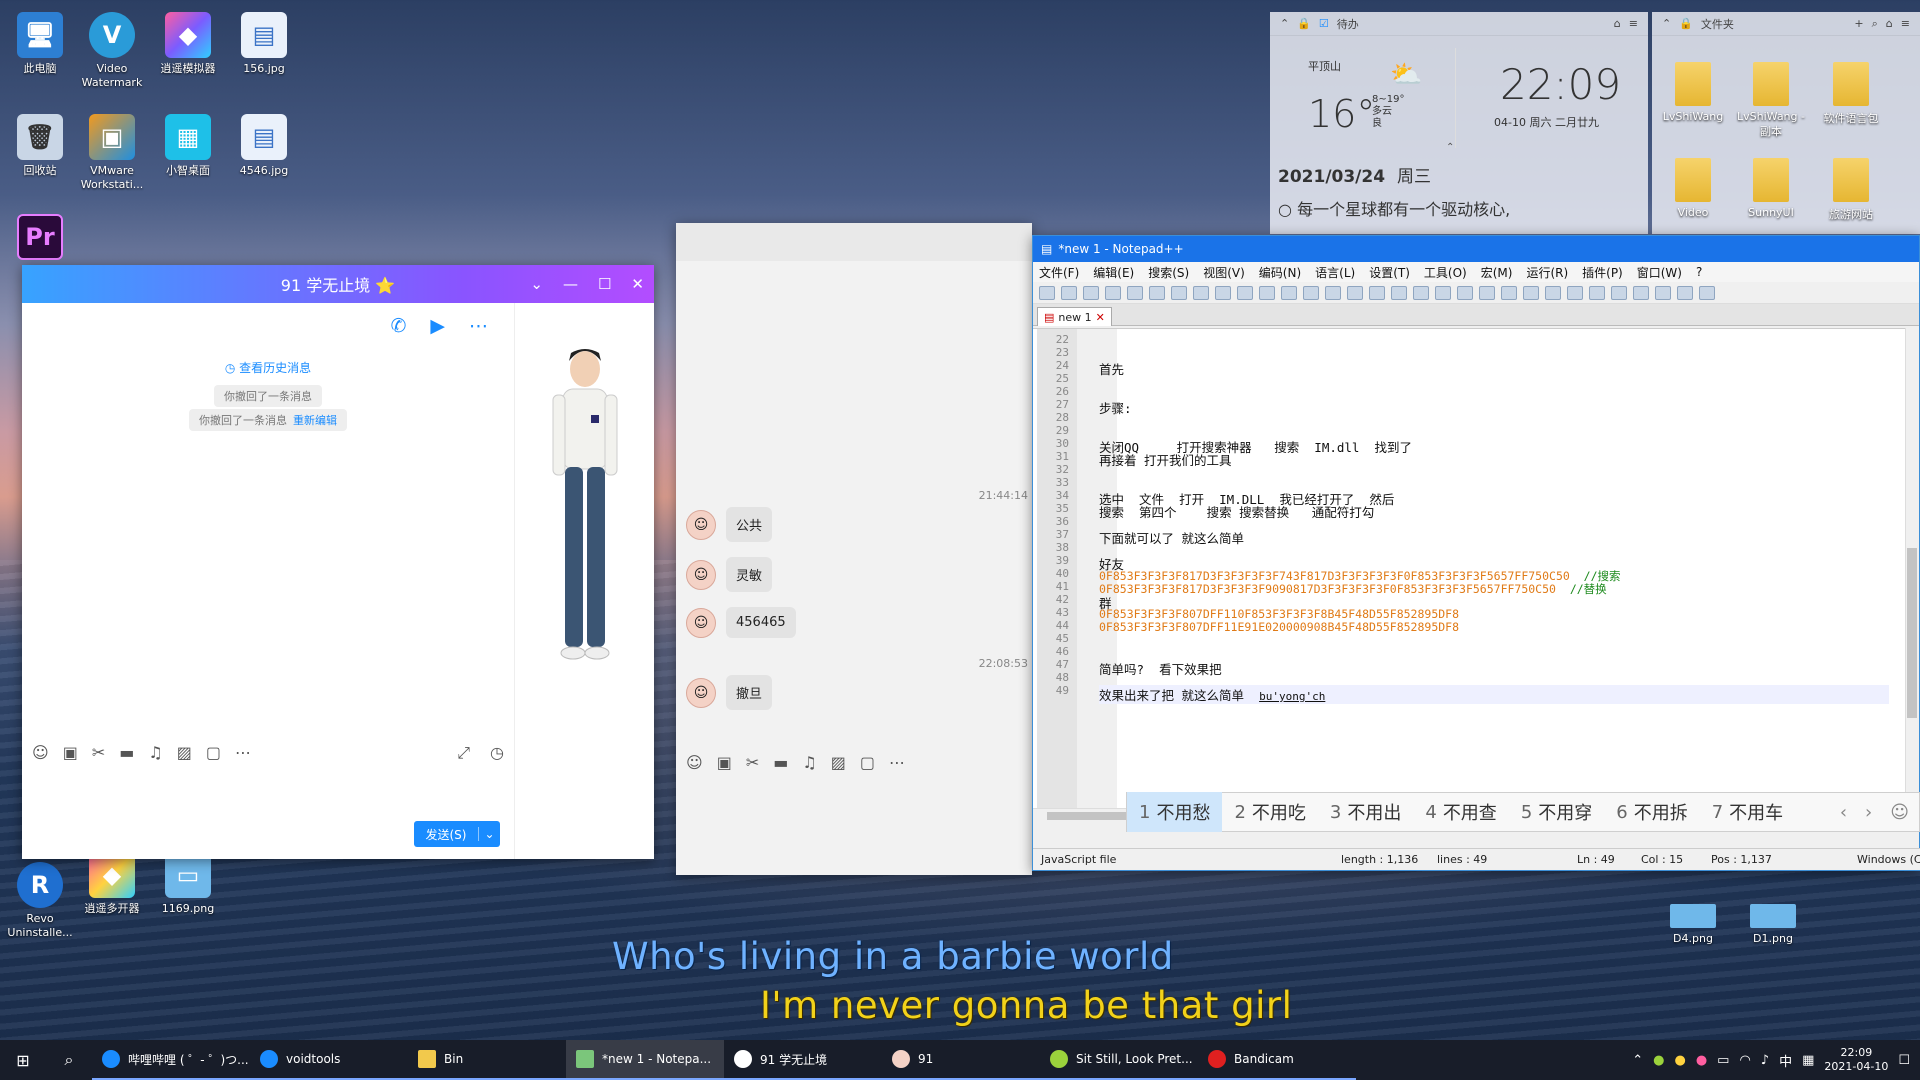 The image size is (1920, 1080). I want to click on desktop-icon-multi-opener: ◆ 逍遥多开器, so click(112, 884).